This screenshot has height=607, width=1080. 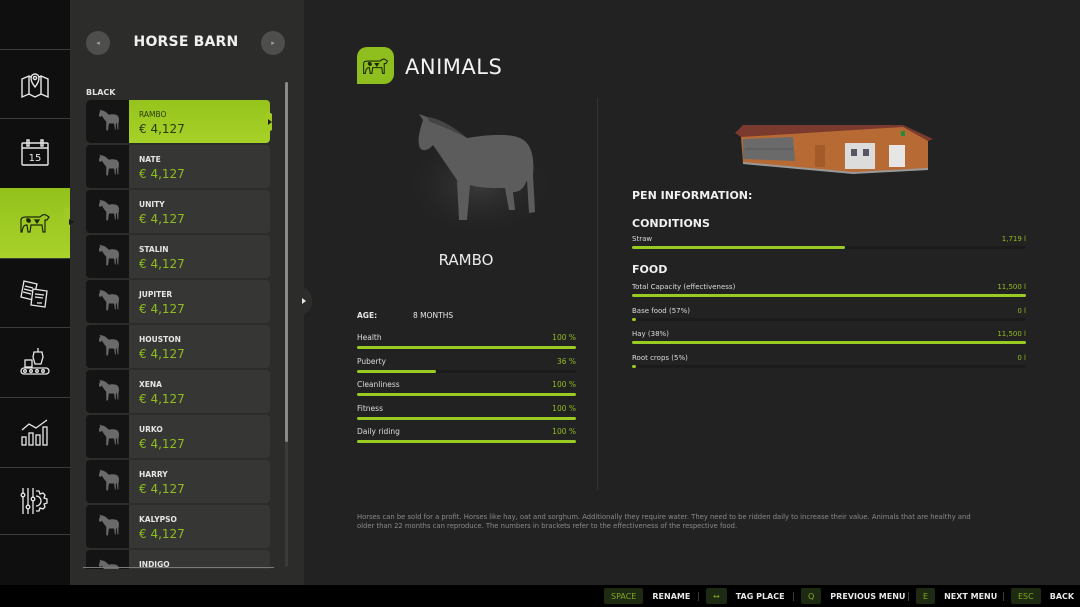 I want to click on animal-list-item: HARRY € 4,127, so click(x=178, y=481).